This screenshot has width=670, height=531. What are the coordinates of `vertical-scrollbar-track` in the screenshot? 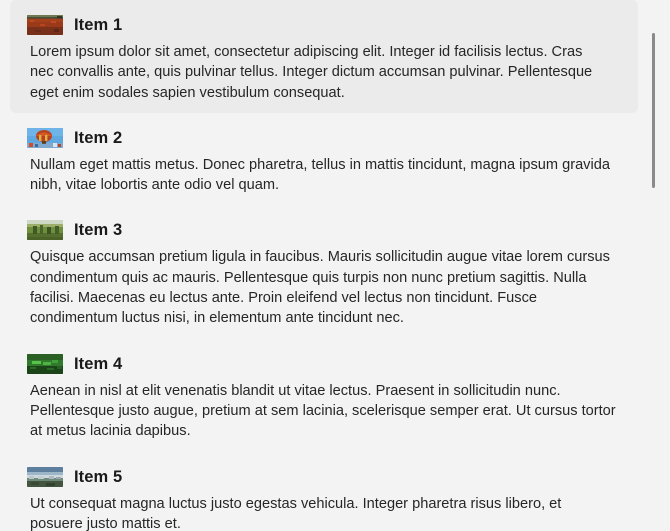 It's located at (654, 265).